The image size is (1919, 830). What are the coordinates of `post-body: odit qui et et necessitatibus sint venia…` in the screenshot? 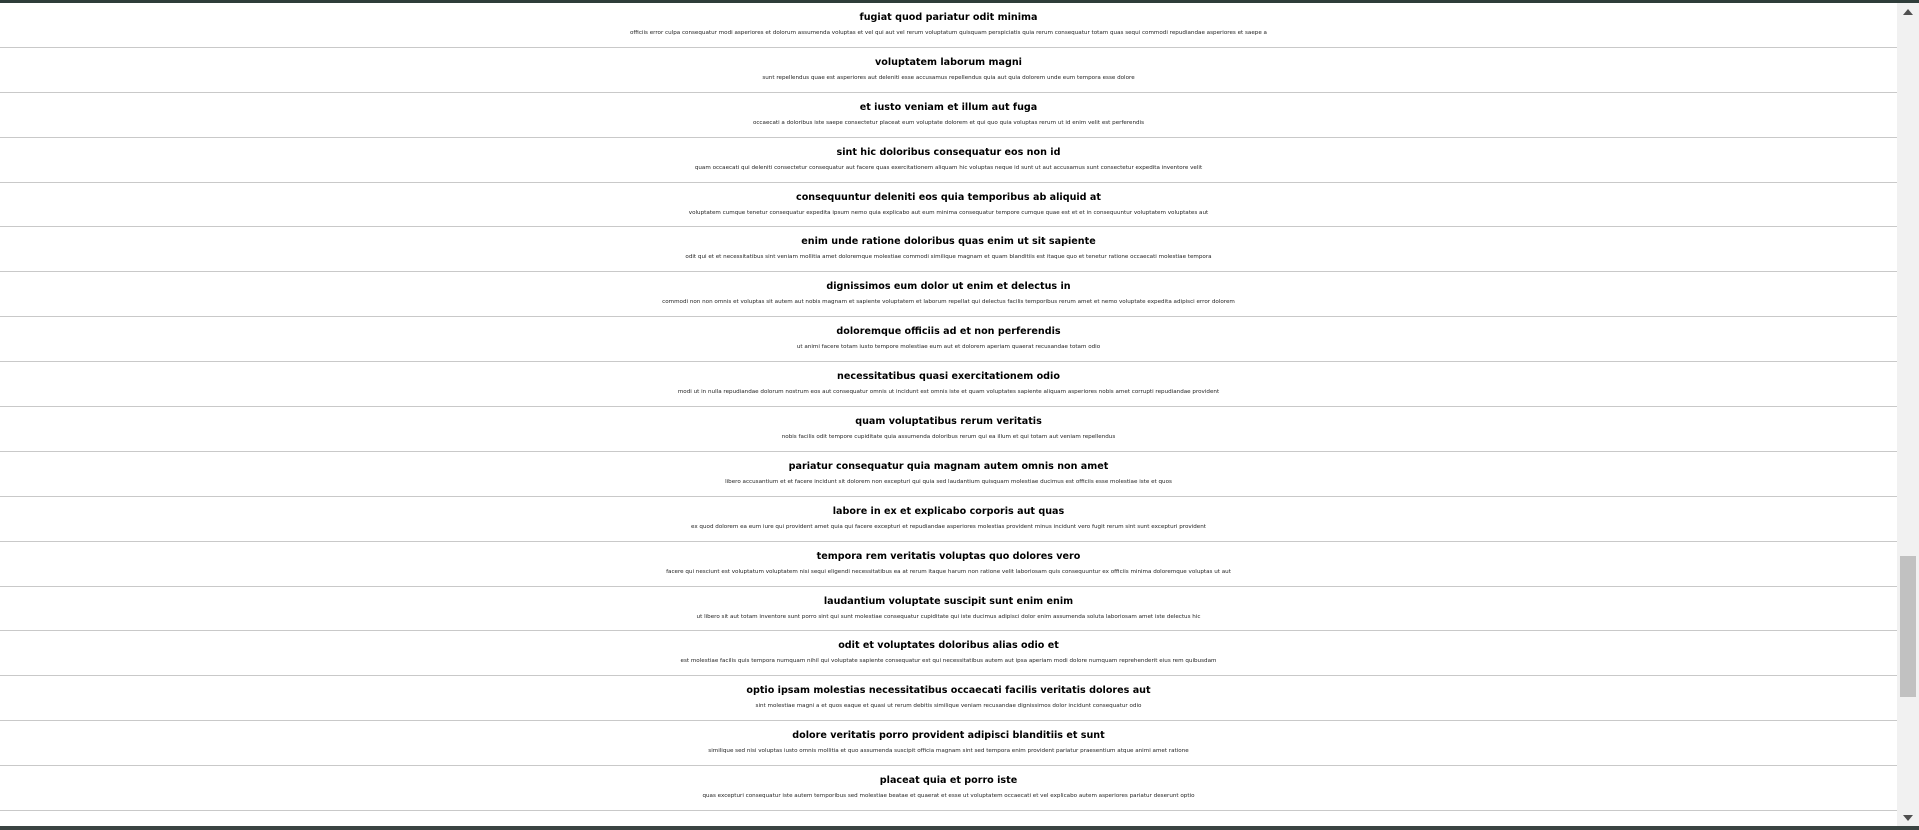 It's located at (948, 257).